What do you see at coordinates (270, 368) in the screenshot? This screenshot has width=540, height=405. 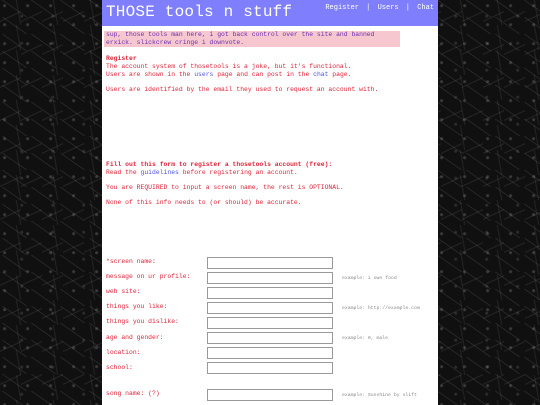 I see `school-input` at bounding box center [270, 368].